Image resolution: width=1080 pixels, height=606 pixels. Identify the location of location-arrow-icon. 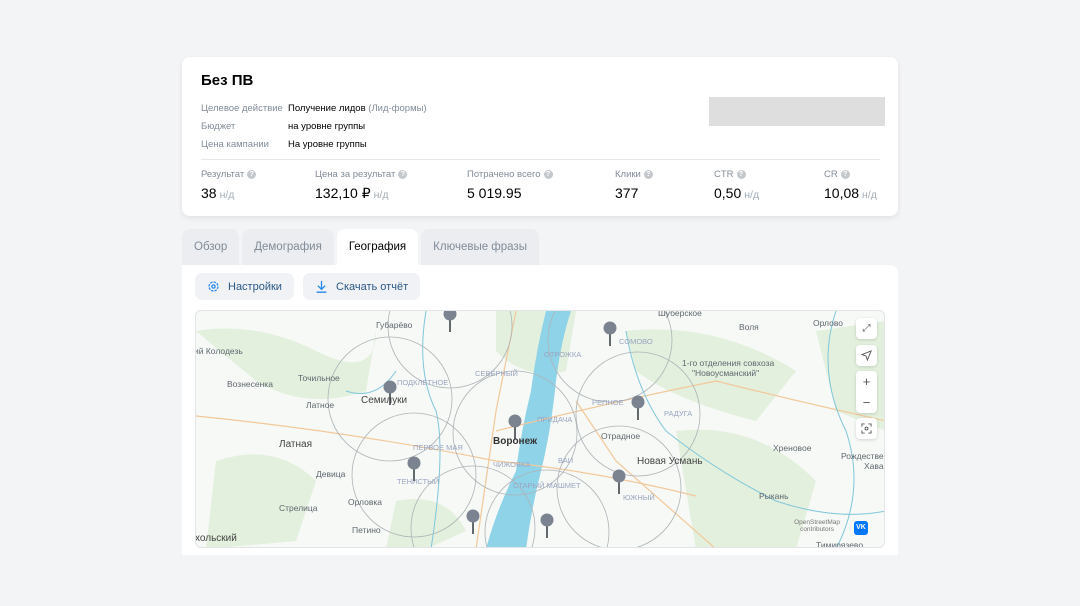
(866, 355).